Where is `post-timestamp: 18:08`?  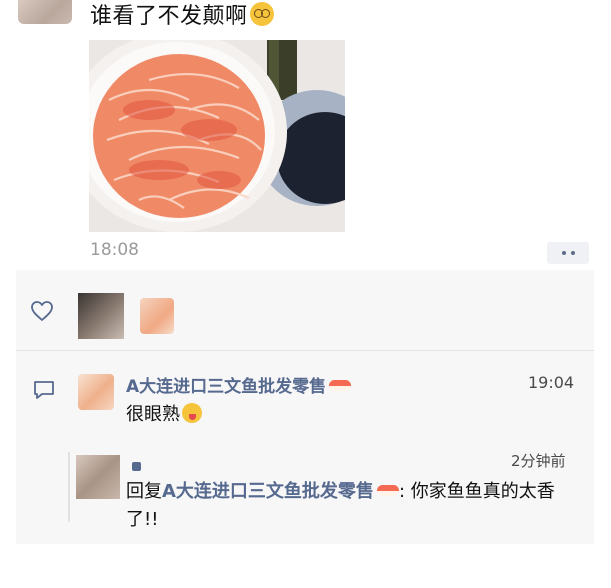 post-timestamp: 18:08 is located at coordinates (114, 250).